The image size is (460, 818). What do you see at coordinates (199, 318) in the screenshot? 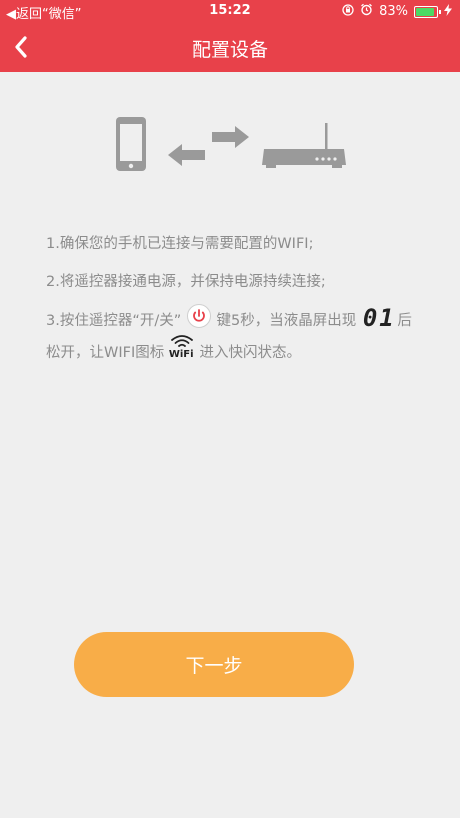
I see `power-icon` at bounding box center [199, 318].